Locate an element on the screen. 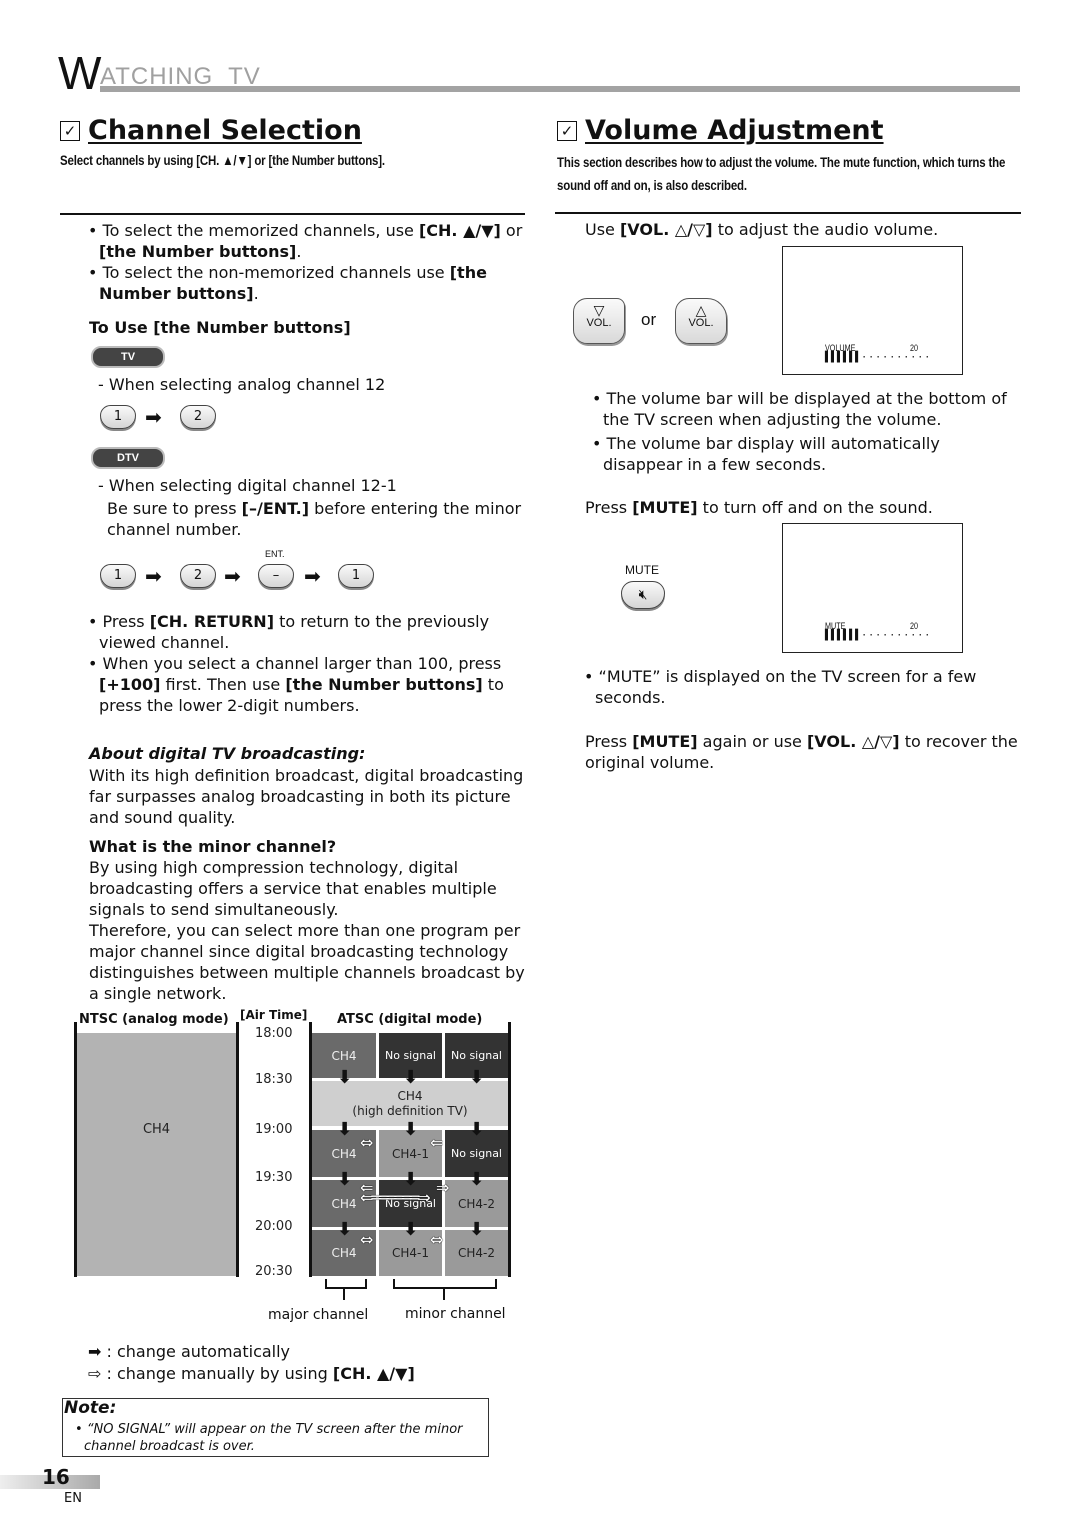 Image resolution: width=1080 pixels, height=1526 pixels. number-buttons-heading: To Use [the Number buttons] is located at coordinates (220, 327).